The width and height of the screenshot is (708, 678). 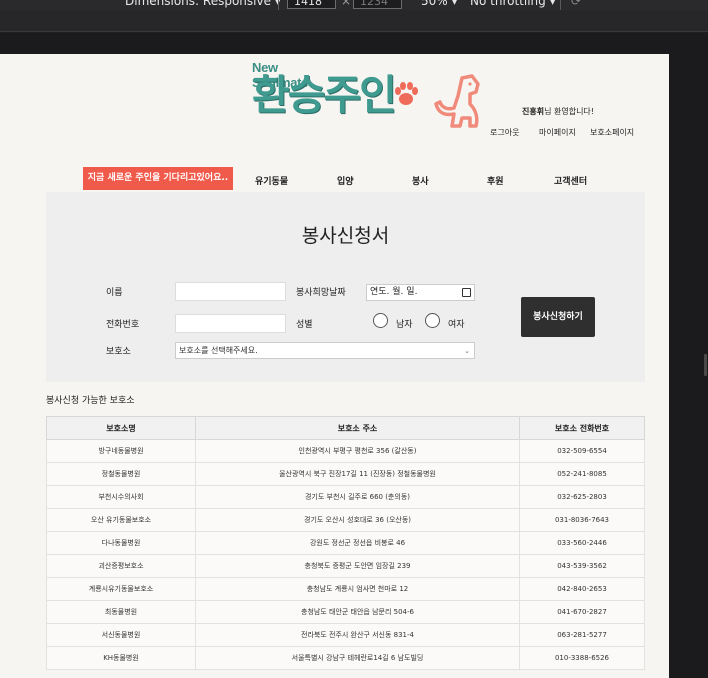 I want to click on shelter-phone-cell: 032-509-6554, so click(x=582, y=451).